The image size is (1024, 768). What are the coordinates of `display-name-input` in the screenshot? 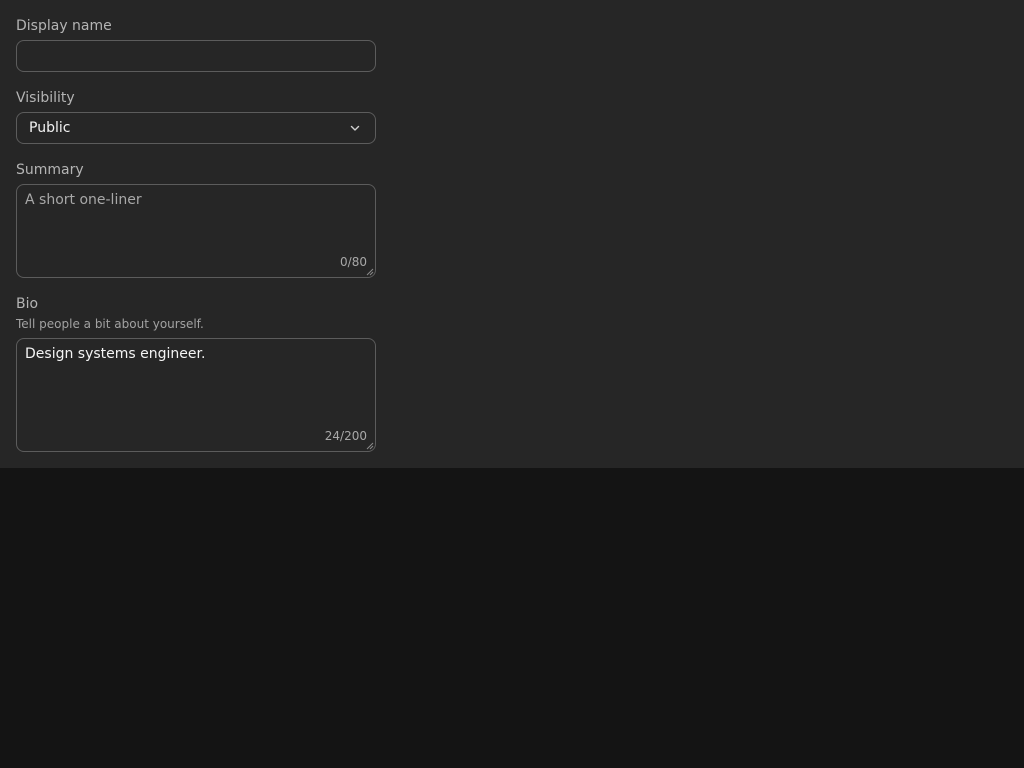 It's located at (196, 56).